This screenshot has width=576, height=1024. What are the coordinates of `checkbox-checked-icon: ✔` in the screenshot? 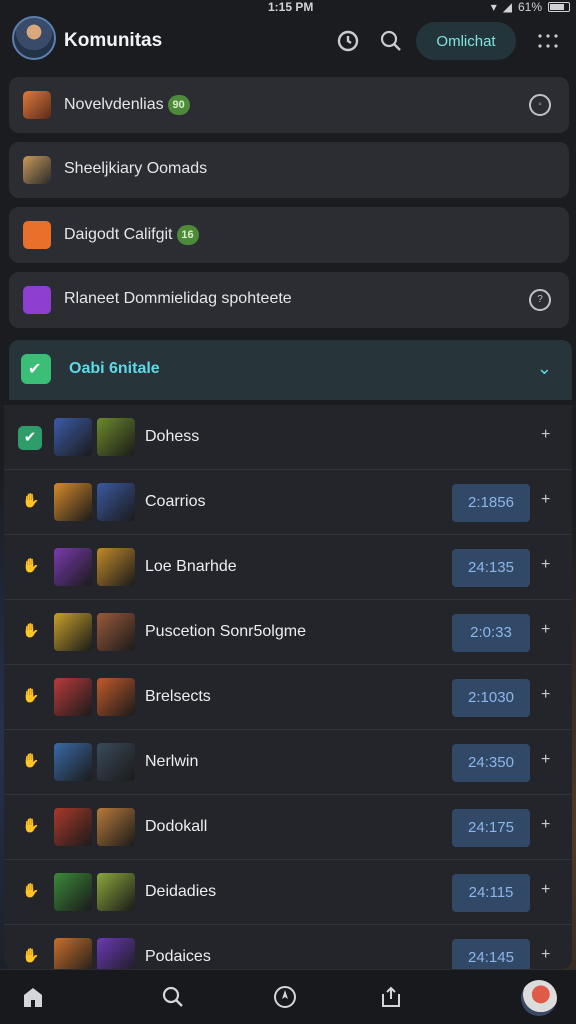 It's located at (30, 438).